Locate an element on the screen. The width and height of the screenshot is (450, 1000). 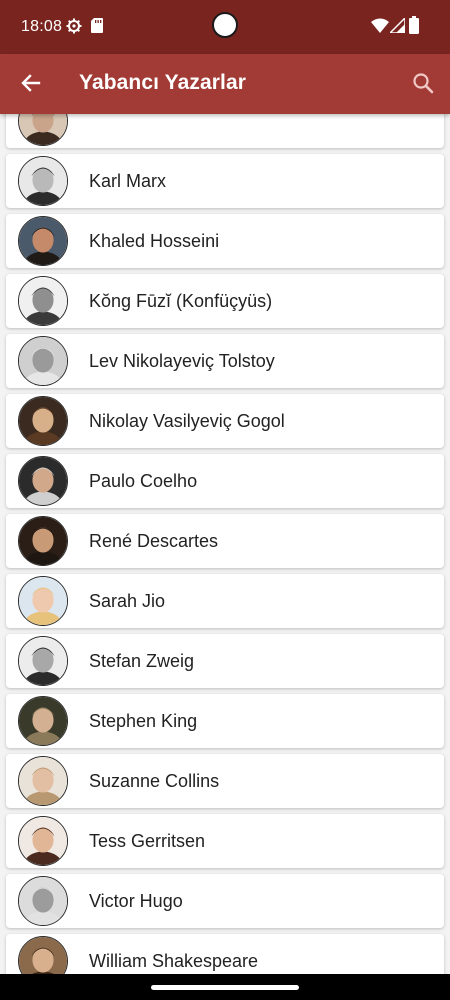
navigation-bar is located at coordinates (225, 987).